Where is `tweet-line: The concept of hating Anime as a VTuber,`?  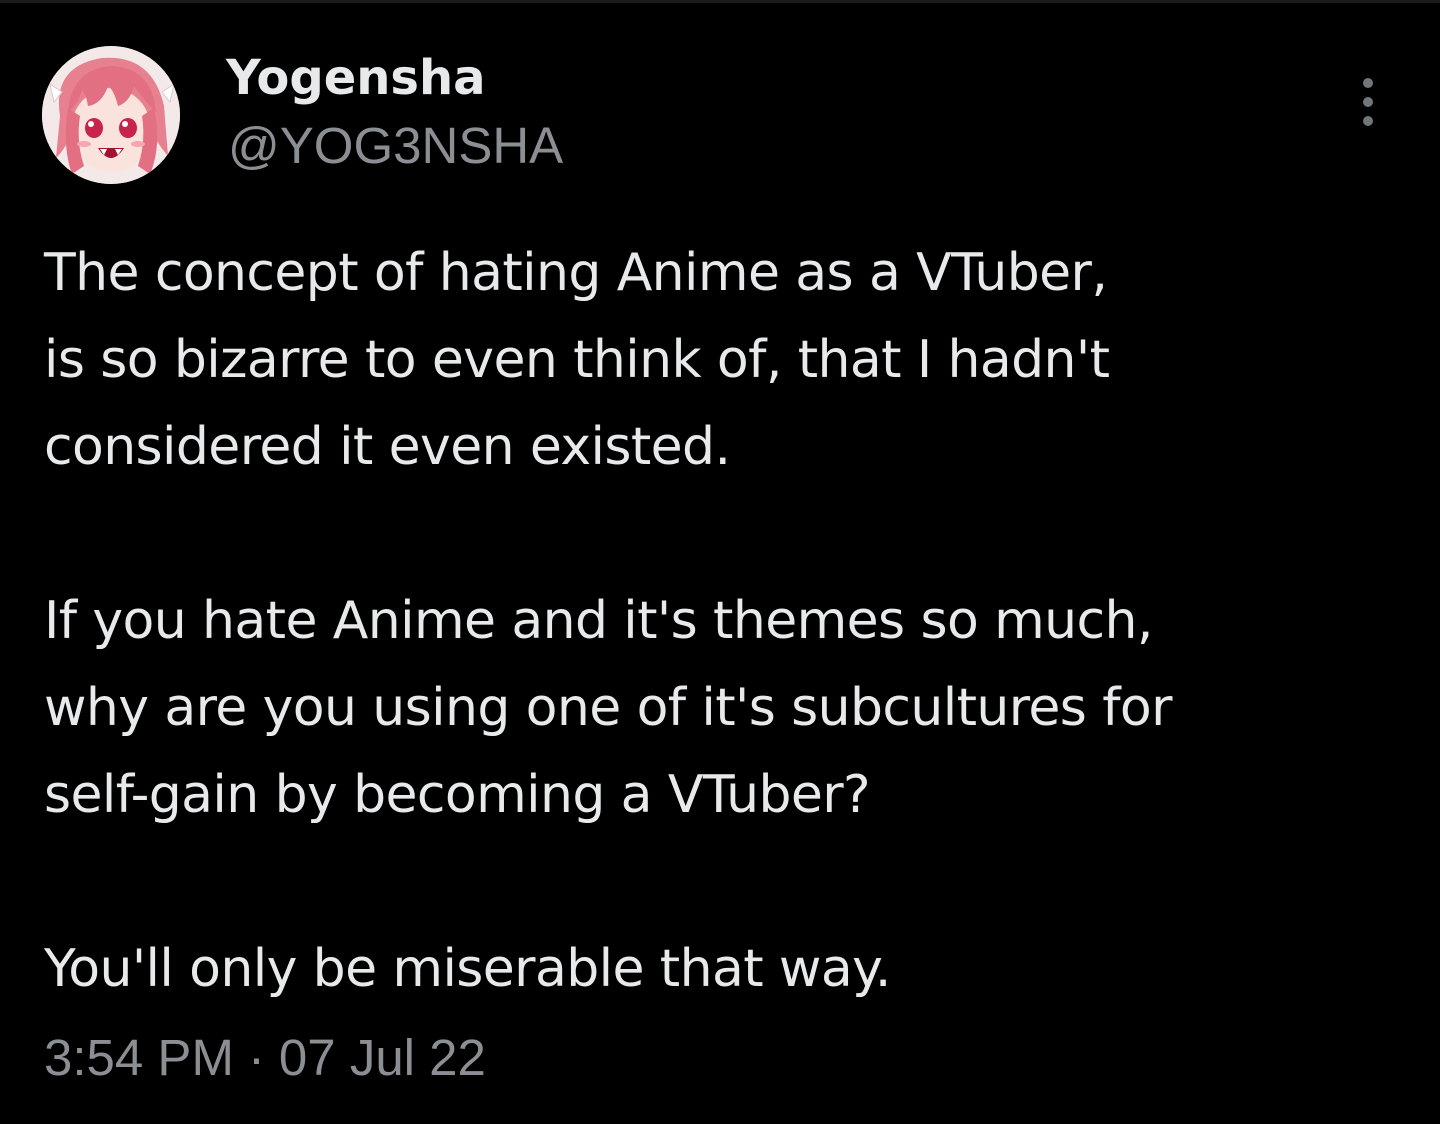 tweet-line: The concept of hating Anime as a VTuber, is located at coordinates (576, 273).